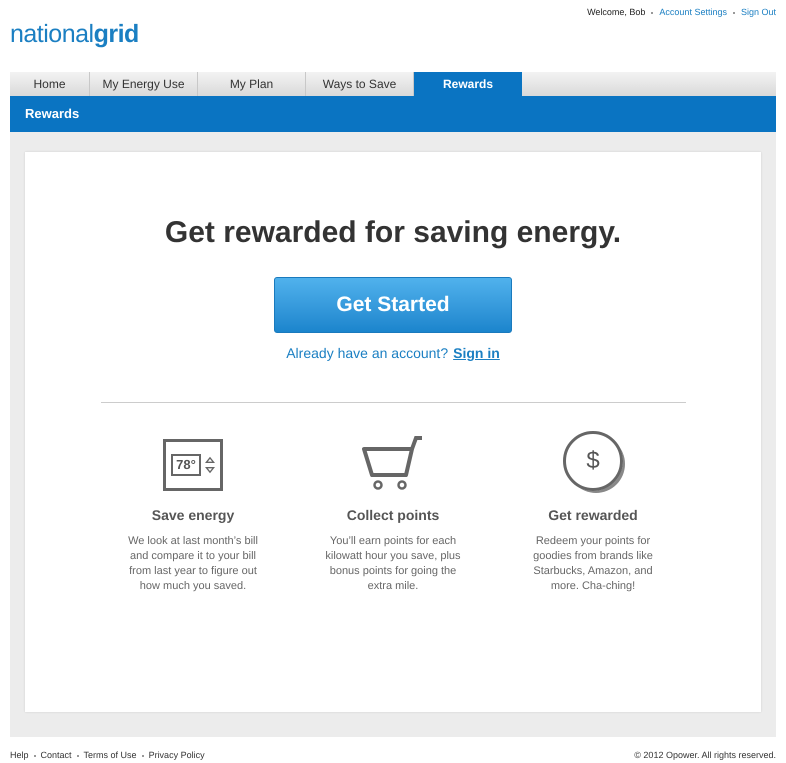 Image resolution: width=786 pixels, height=763 pixels. What do you see at coordinates (393, 463) in the screenshot?
I see `shopping-cart-icon` at bounding box center [393, 463].